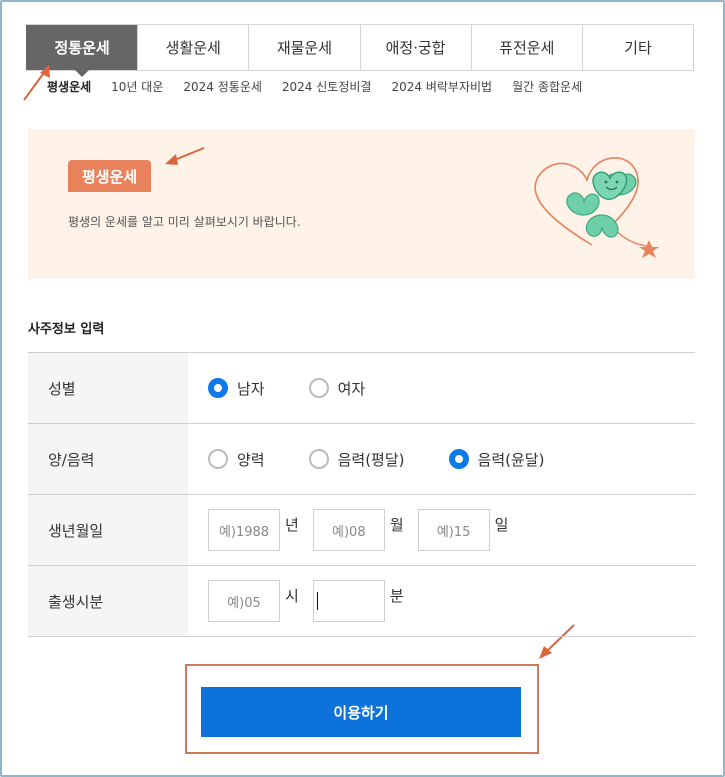 Image resolution: width=725 pixels, height=777 pixels. I want to click on tab-label: 생활운세, so click(193, 48).